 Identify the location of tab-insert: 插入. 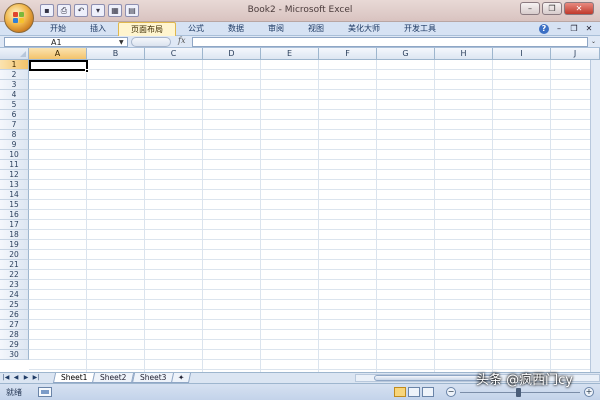
(98, 29).